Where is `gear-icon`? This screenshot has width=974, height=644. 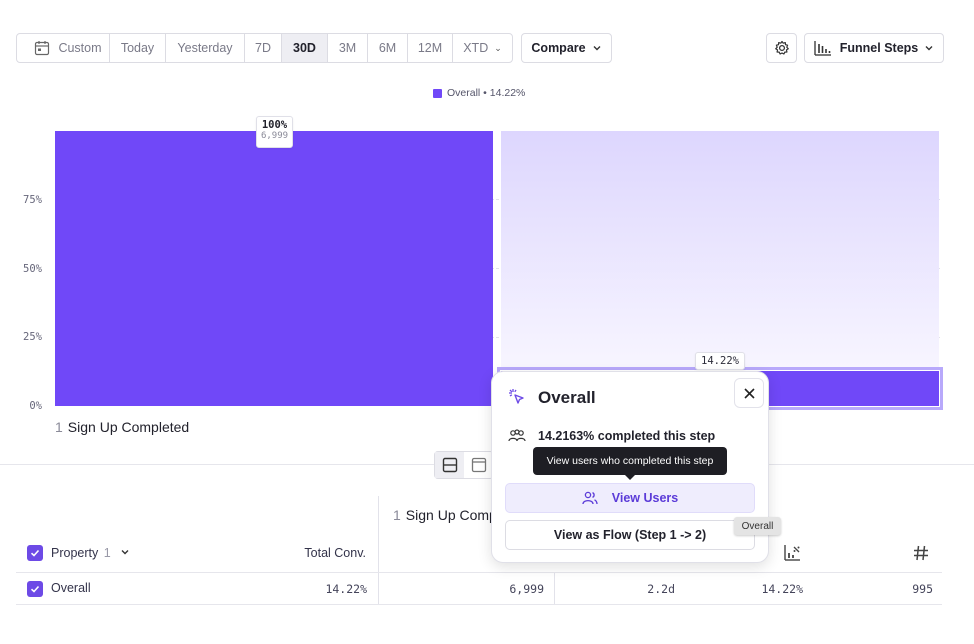 gear-icon is located at coordinates (781, 47).